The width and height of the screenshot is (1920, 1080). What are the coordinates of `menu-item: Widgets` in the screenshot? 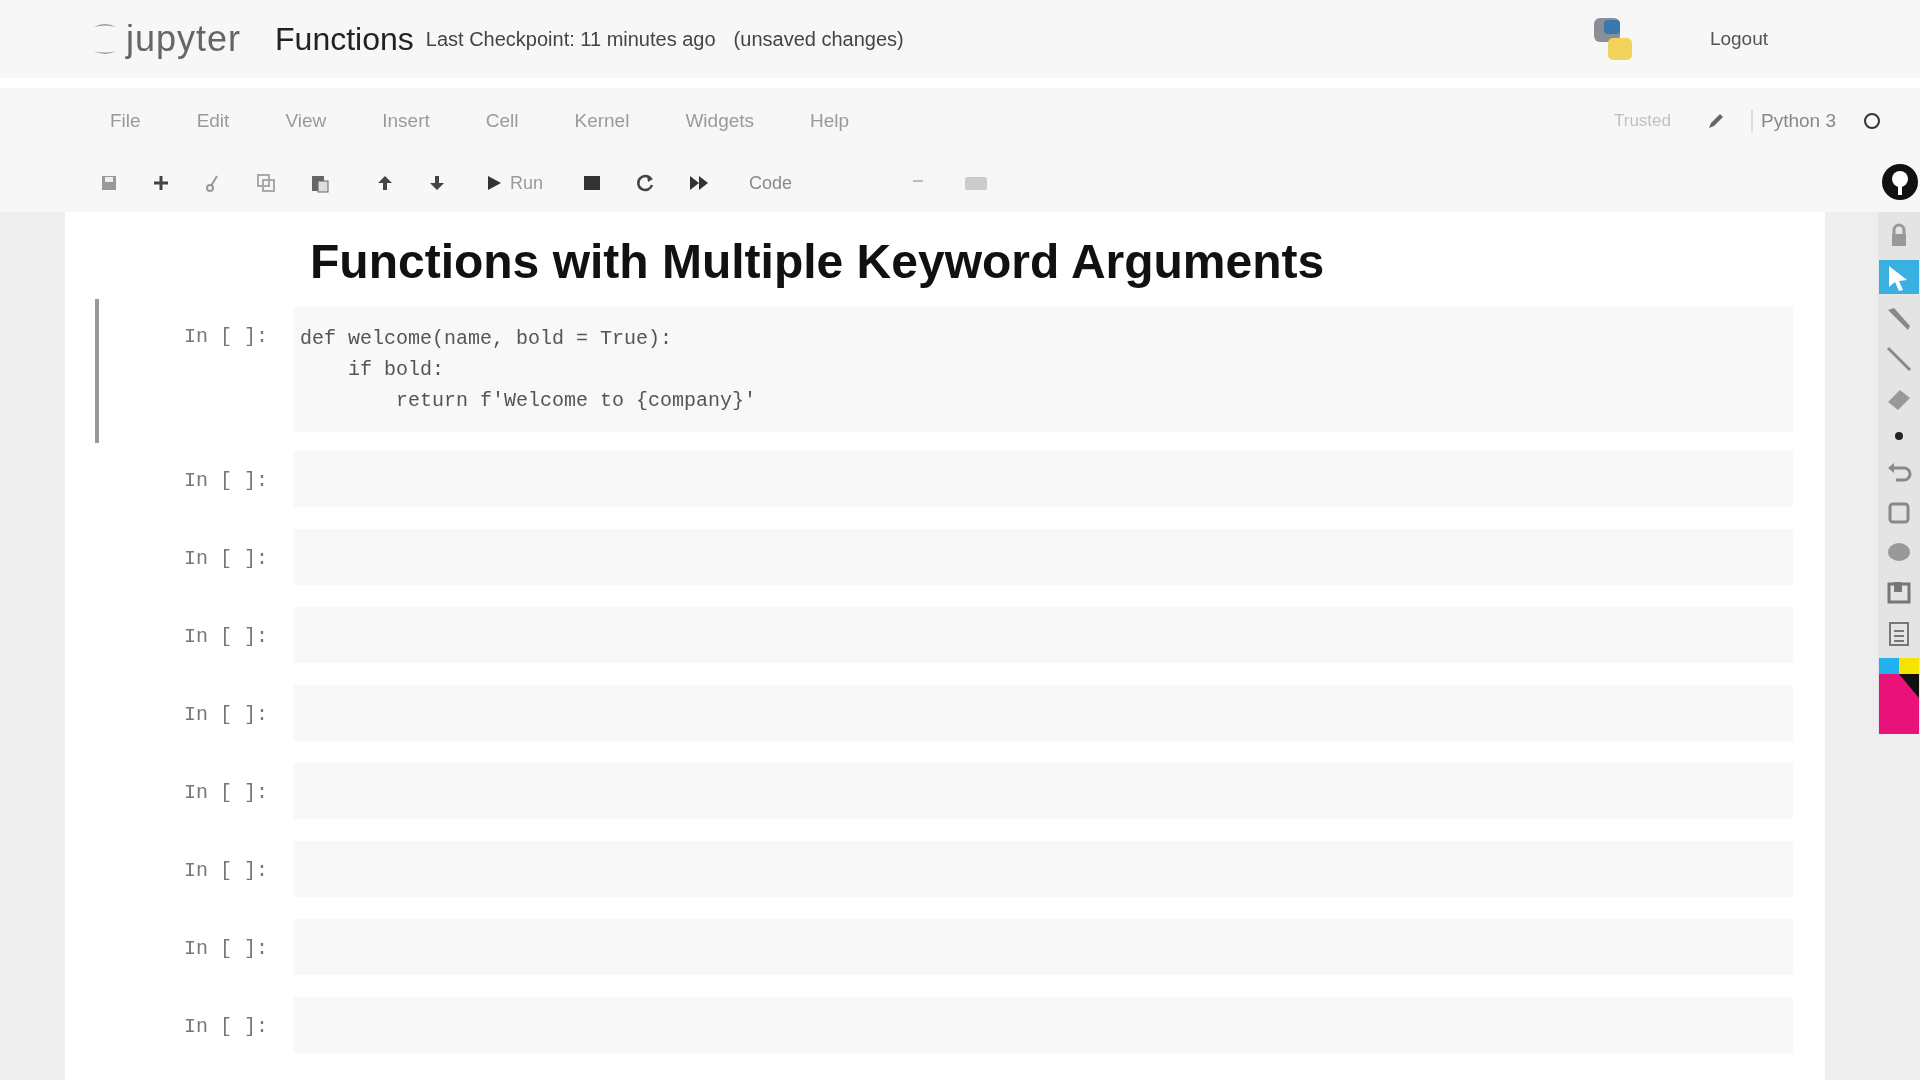 It's located at (720, 121).